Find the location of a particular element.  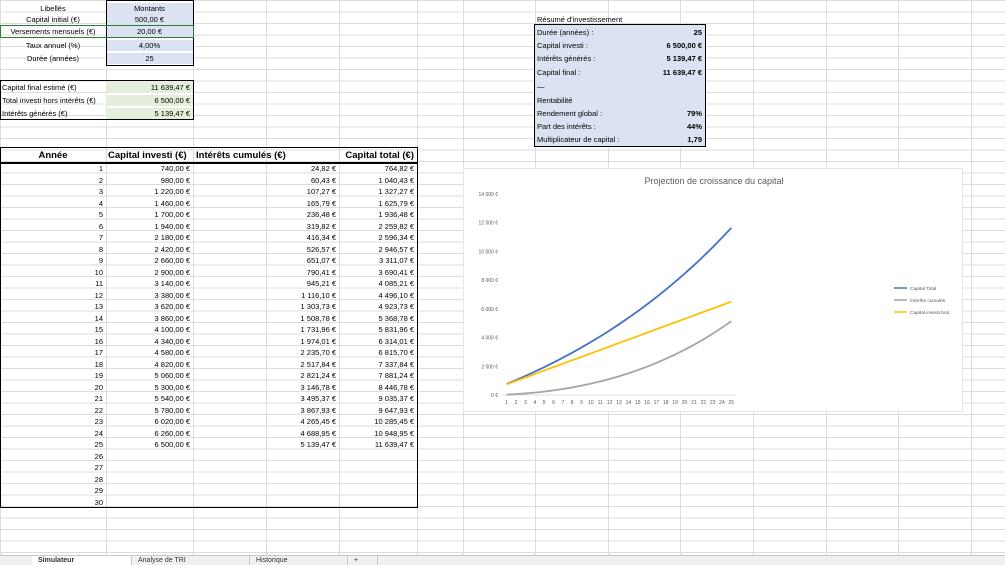

summary-label-duree: Durée (années) : is located at coordinates (585, 32).